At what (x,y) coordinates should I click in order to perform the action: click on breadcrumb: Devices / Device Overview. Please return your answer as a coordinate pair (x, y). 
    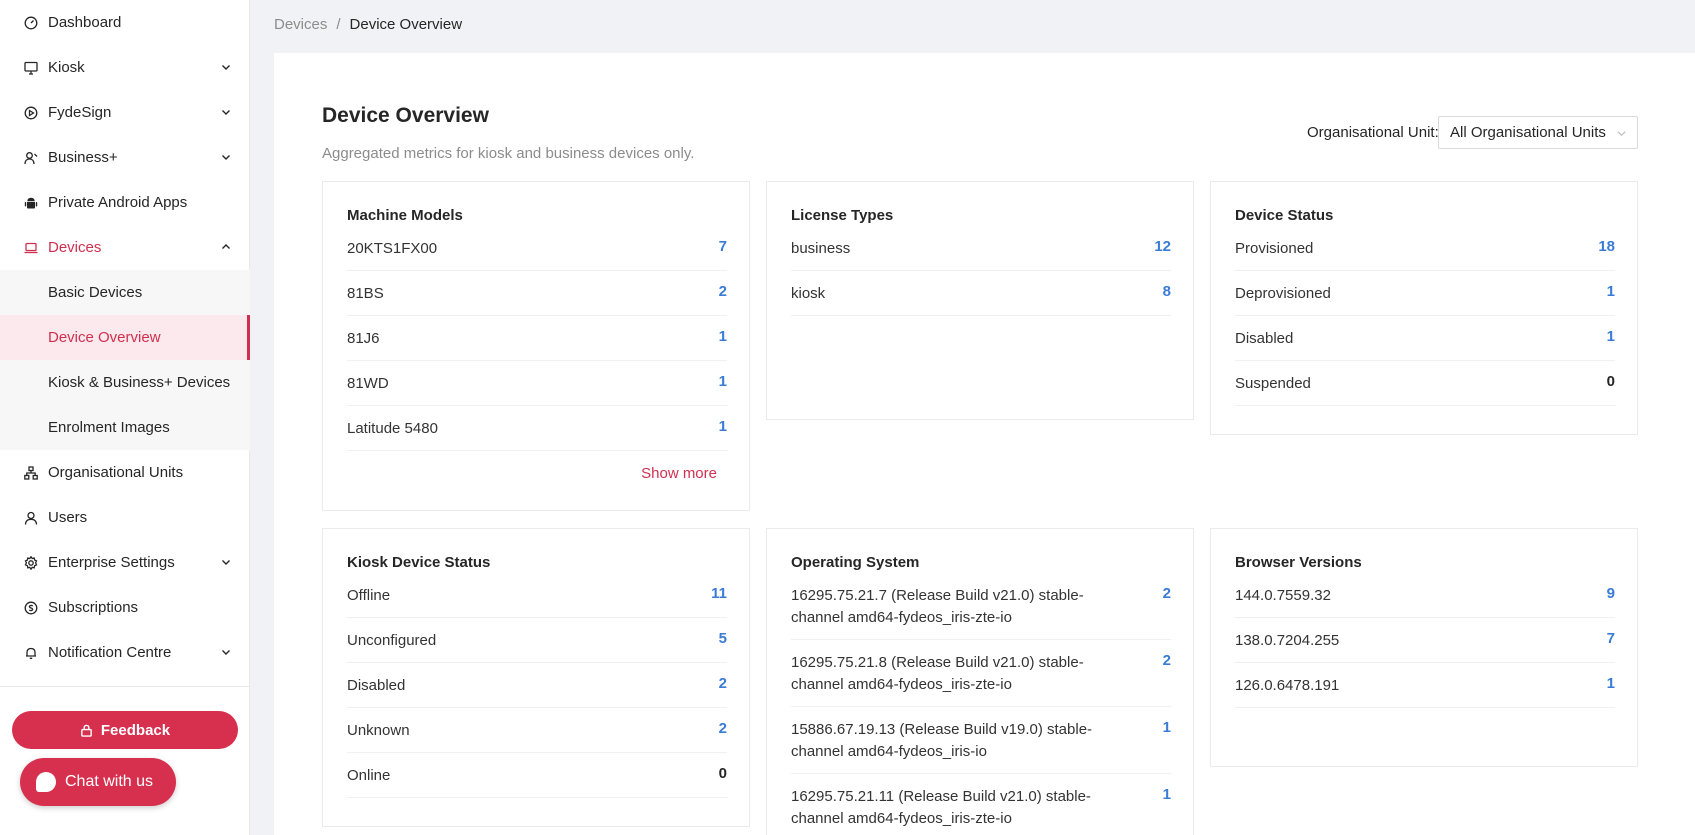
    Looking at the image, I should click on (368, 24).